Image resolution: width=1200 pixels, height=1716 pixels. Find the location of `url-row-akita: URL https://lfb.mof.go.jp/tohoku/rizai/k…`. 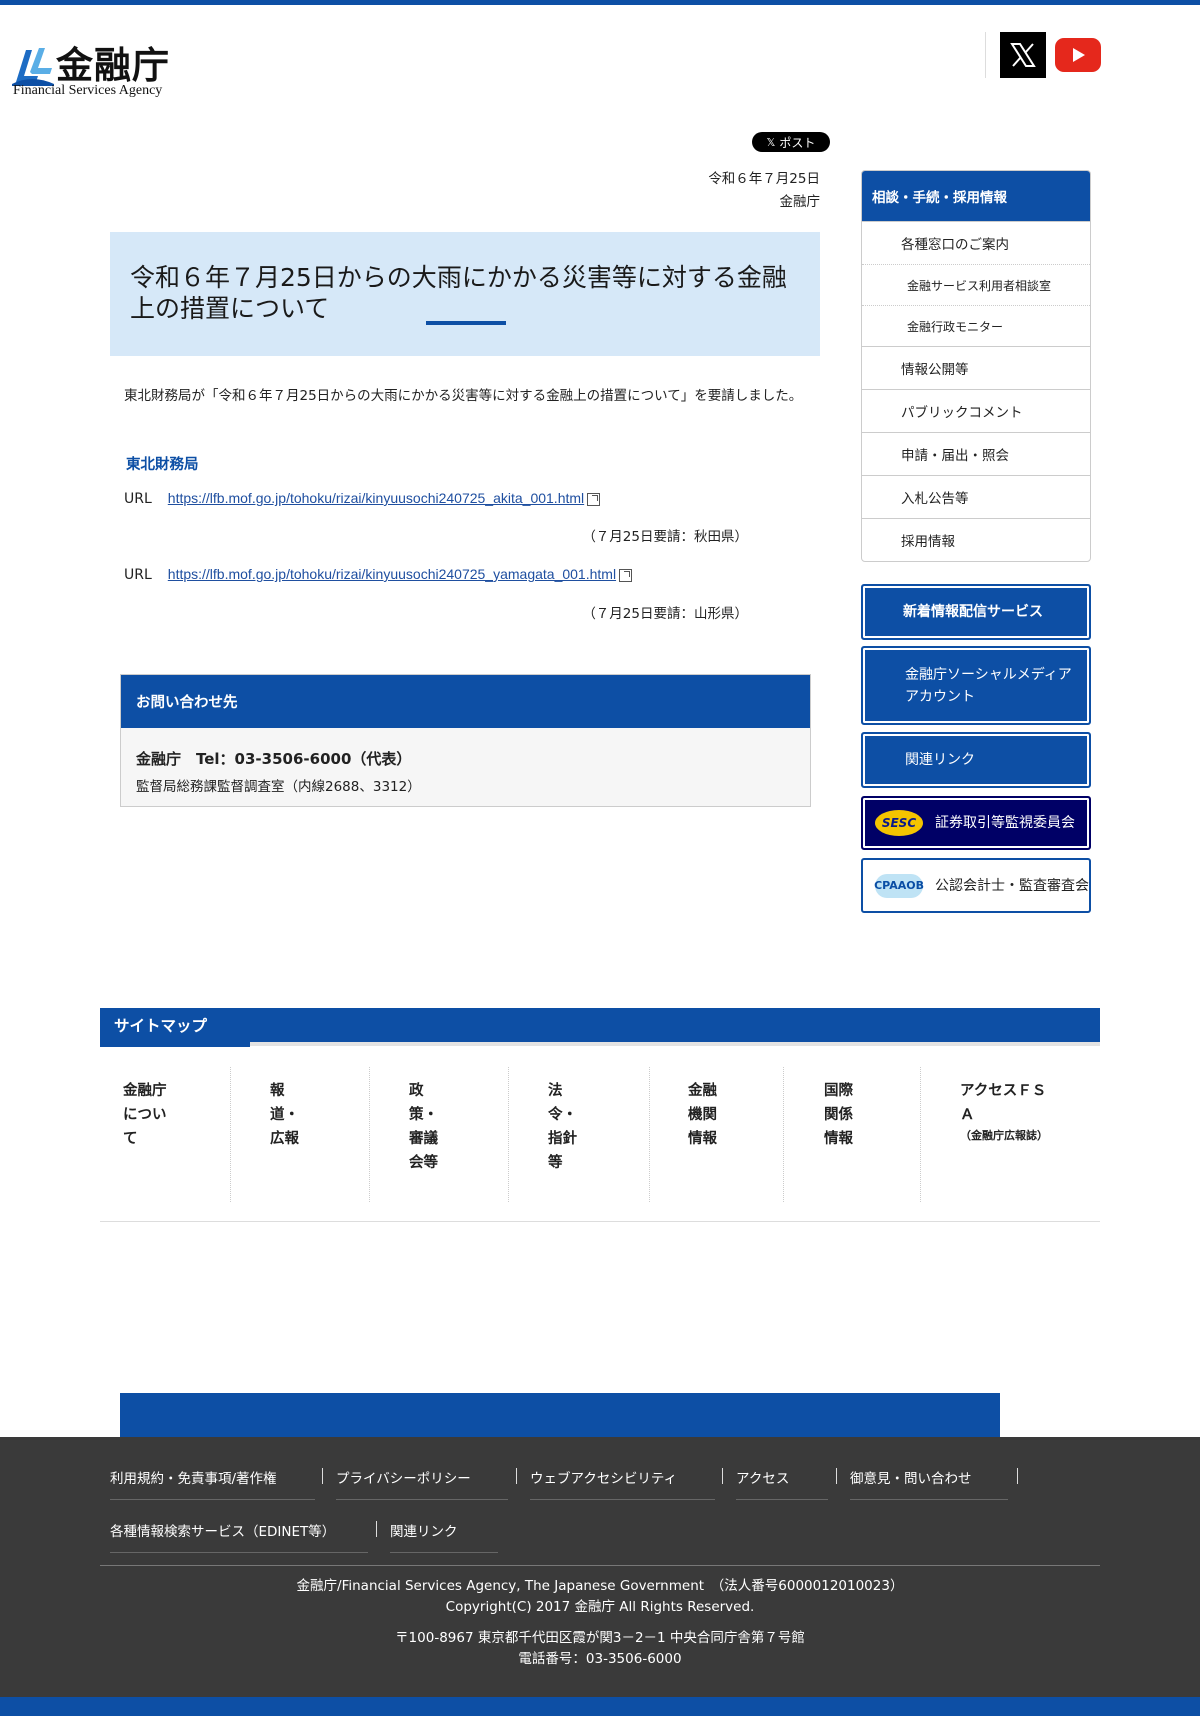

url-row-akita: URL https://lfb.mof.go.jp/tohoku/rizai/k… is located at coordinates (362, 498).